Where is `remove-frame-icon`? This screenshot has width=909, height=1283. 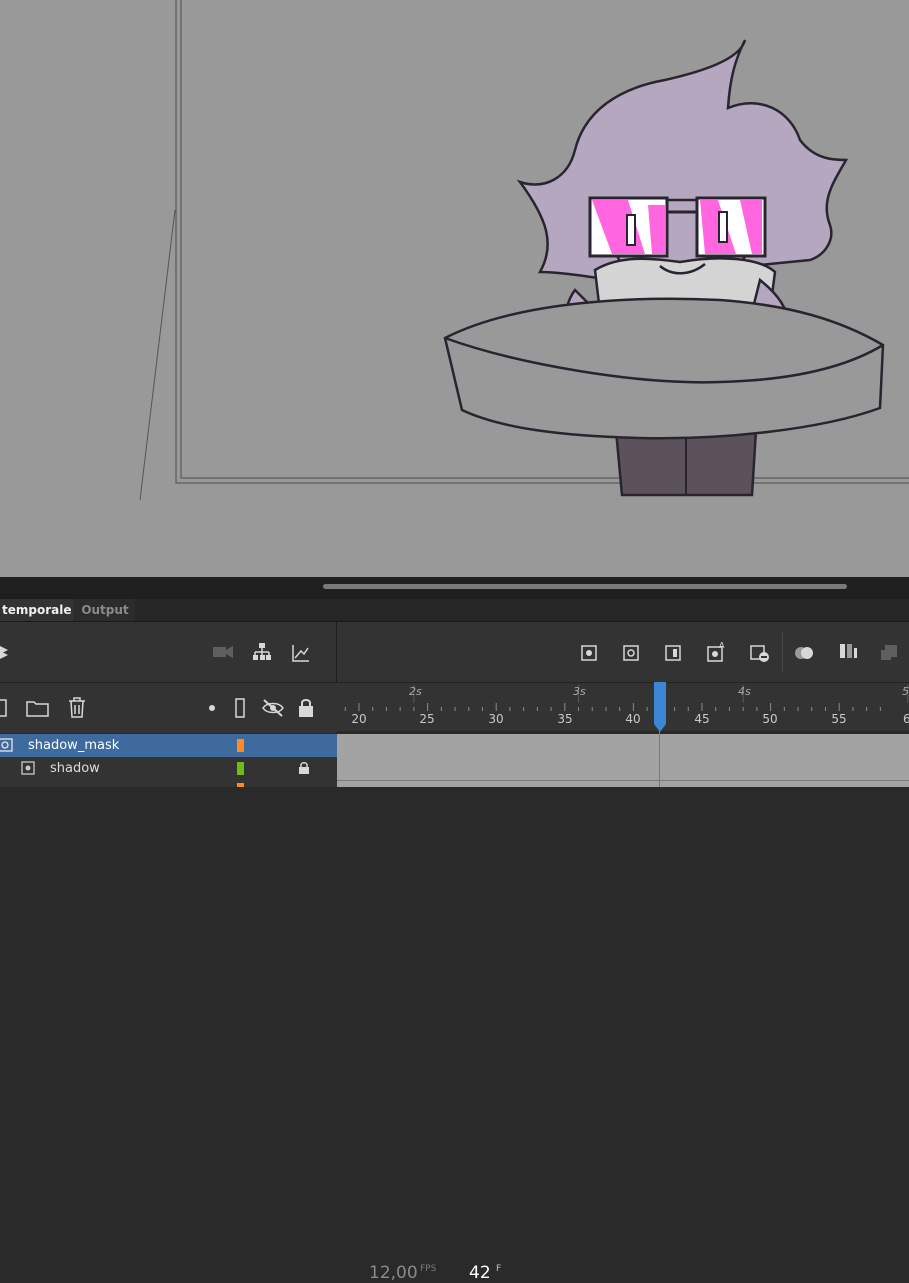 remove-frame-icon is located at coordinates (760, 653).